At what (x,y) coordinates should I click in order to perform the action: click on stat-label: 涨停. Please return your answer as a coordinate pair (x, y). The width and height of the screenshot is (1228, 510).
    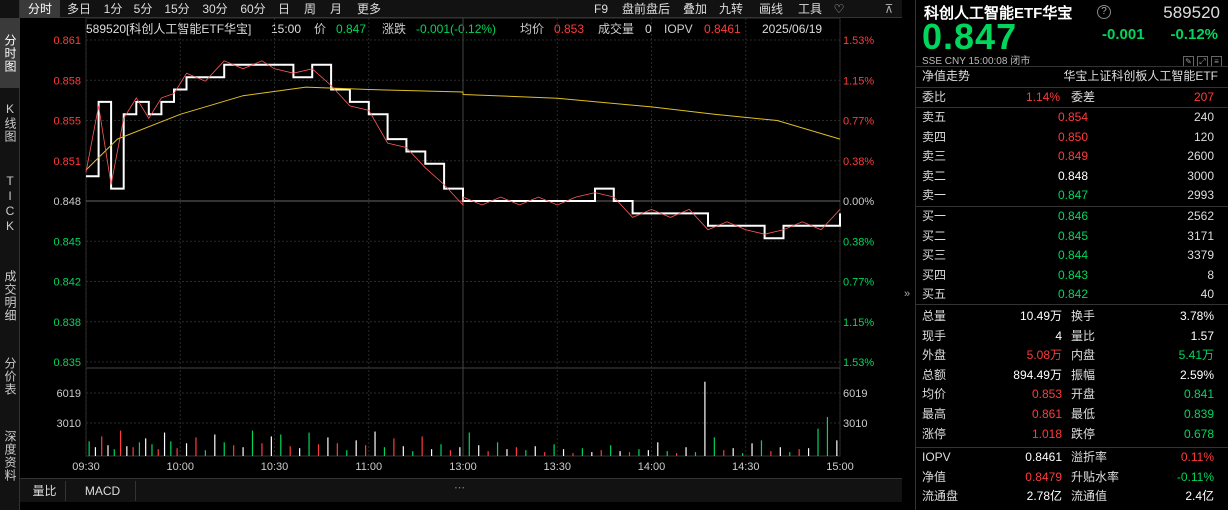
    Looking at the image, I should click on (934, 433).